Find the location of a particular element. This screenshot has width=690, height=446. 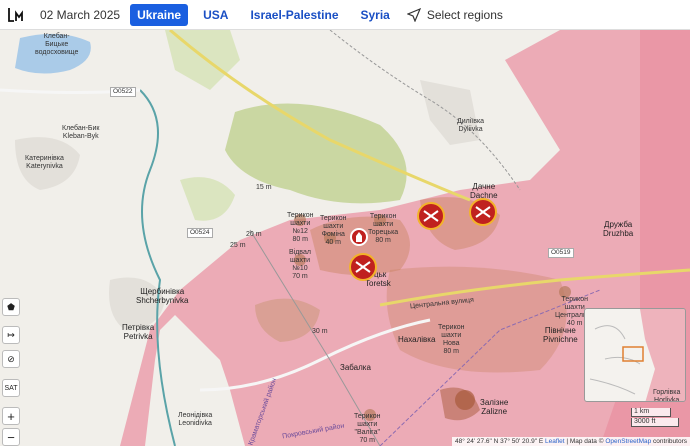

minimap-viewport is located at coordinates (633, 354).